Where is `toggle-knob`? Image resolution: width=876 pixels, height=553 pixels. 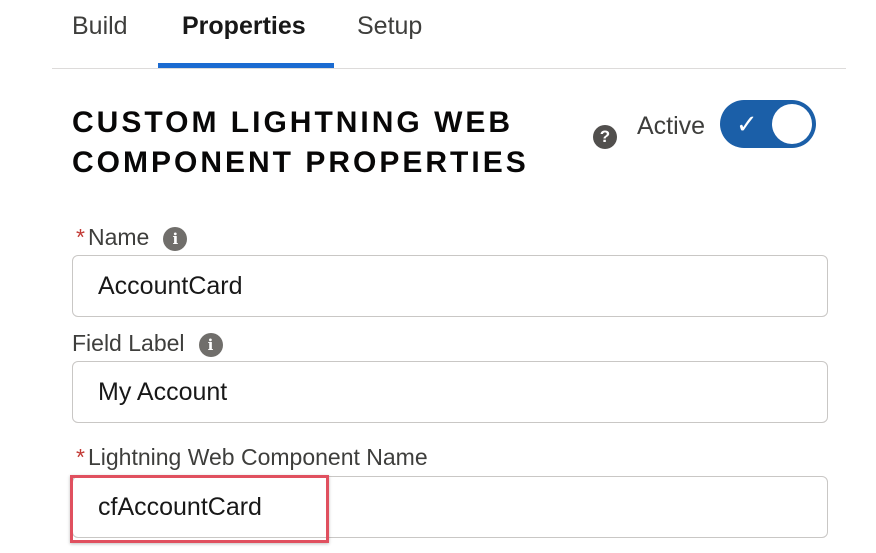
toggle-knob is located at coordinates (792, 124).